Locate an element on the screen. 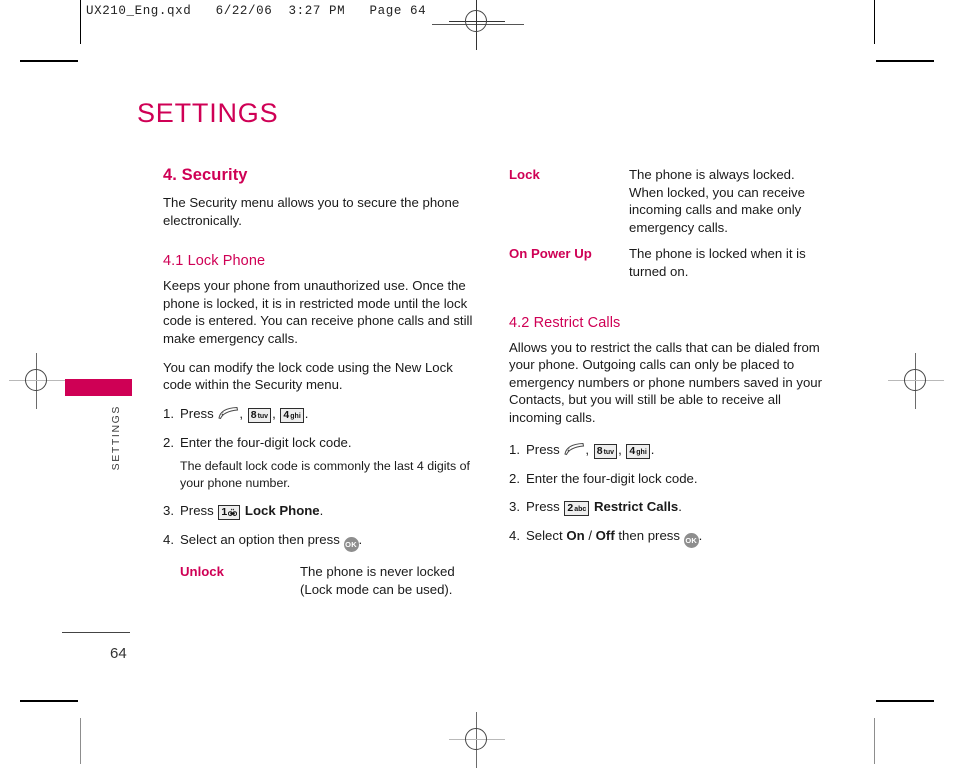 This screenshot has height=768, width=954. step-item: 3. Press 1 Lock Phone. is located at coordinates (324, 511).